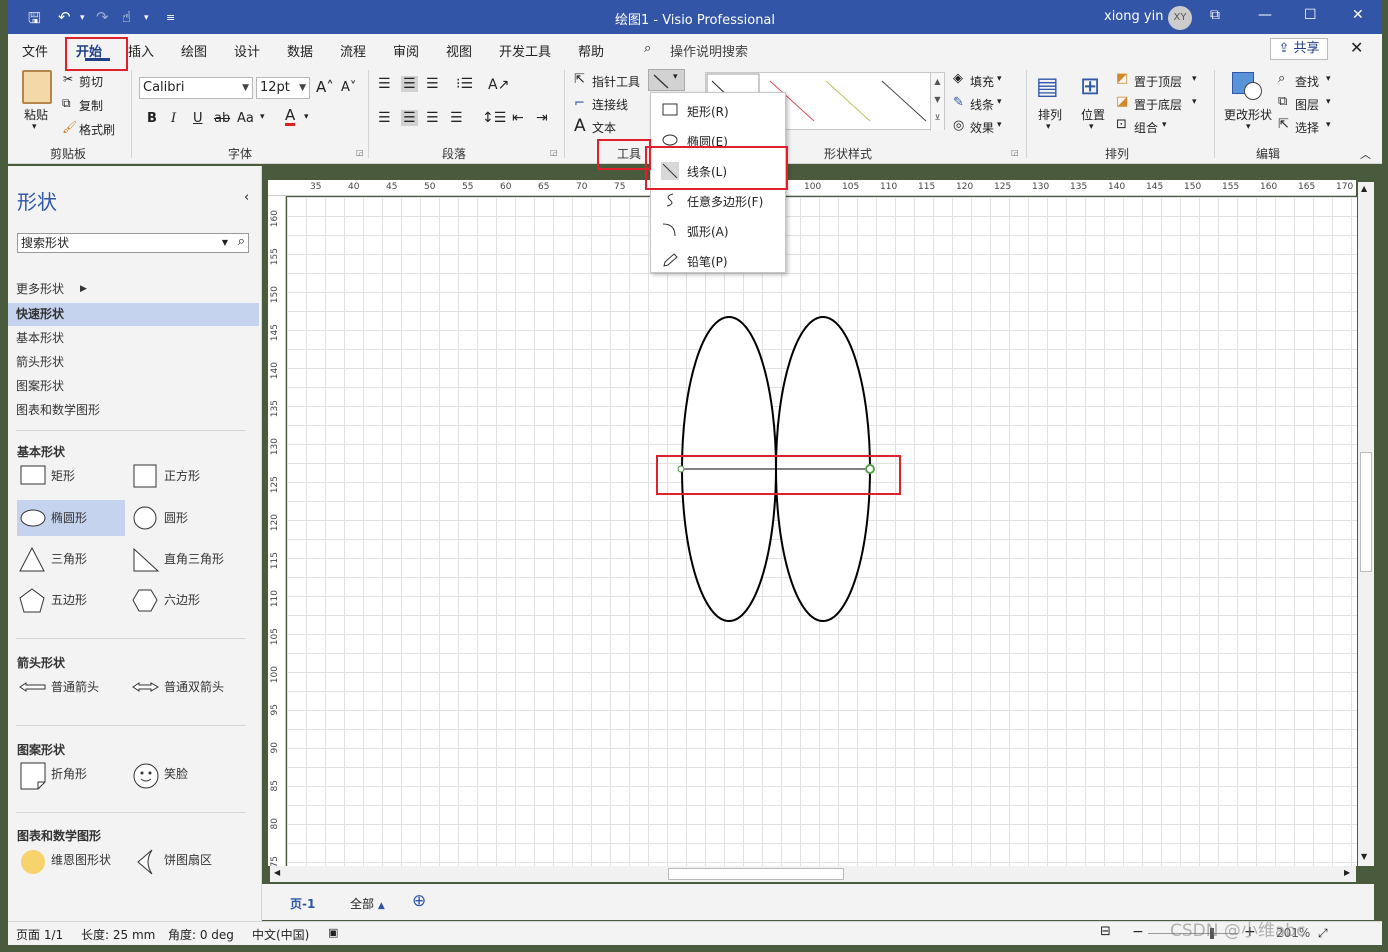  What do you see at coordinates (1122, 101) in the screenshot?
I see `send-to-back-icon: ◪` at bounding box center [1122, 101].